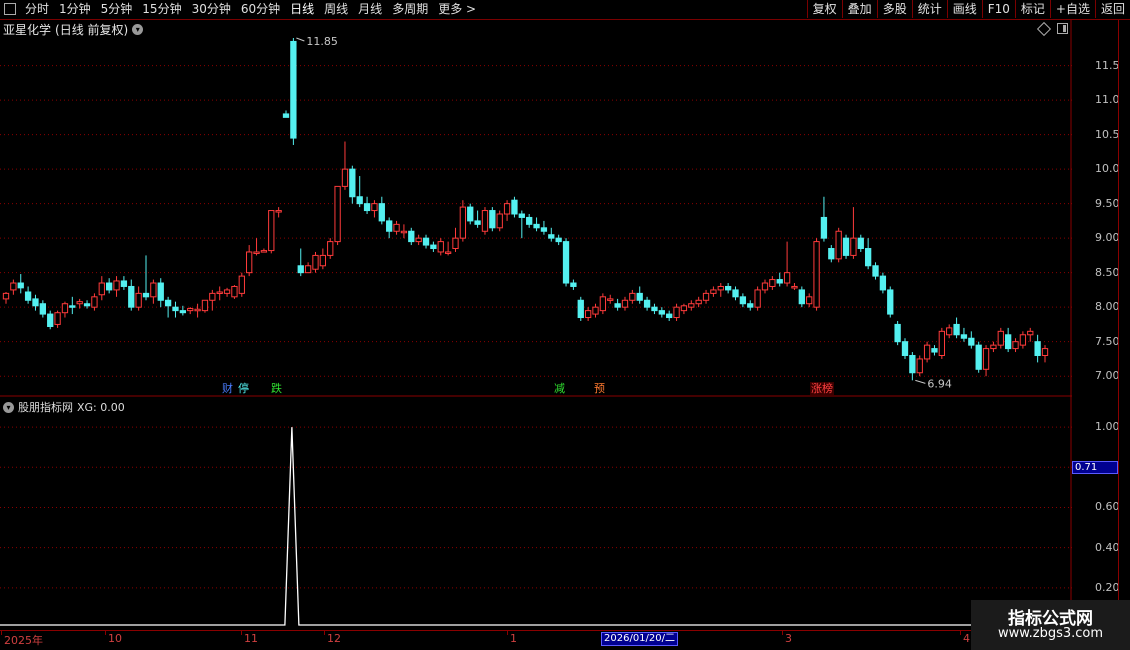 Image resolution: width=1130 pixels, height=650 pixels. I want to click on event-marker: 减, so click(559, 388).